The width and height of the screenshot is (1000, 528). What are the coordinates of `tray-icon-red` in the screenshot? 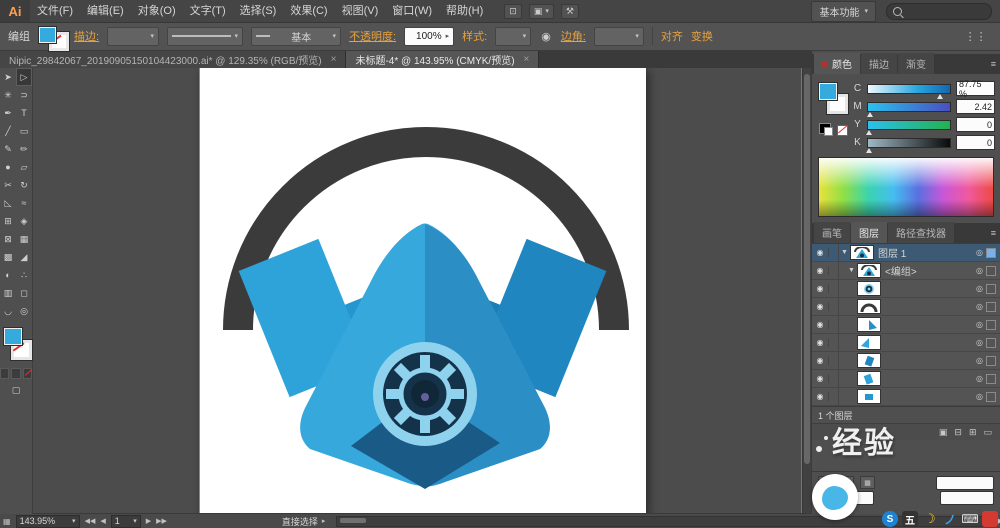 It's located at (990, 519).